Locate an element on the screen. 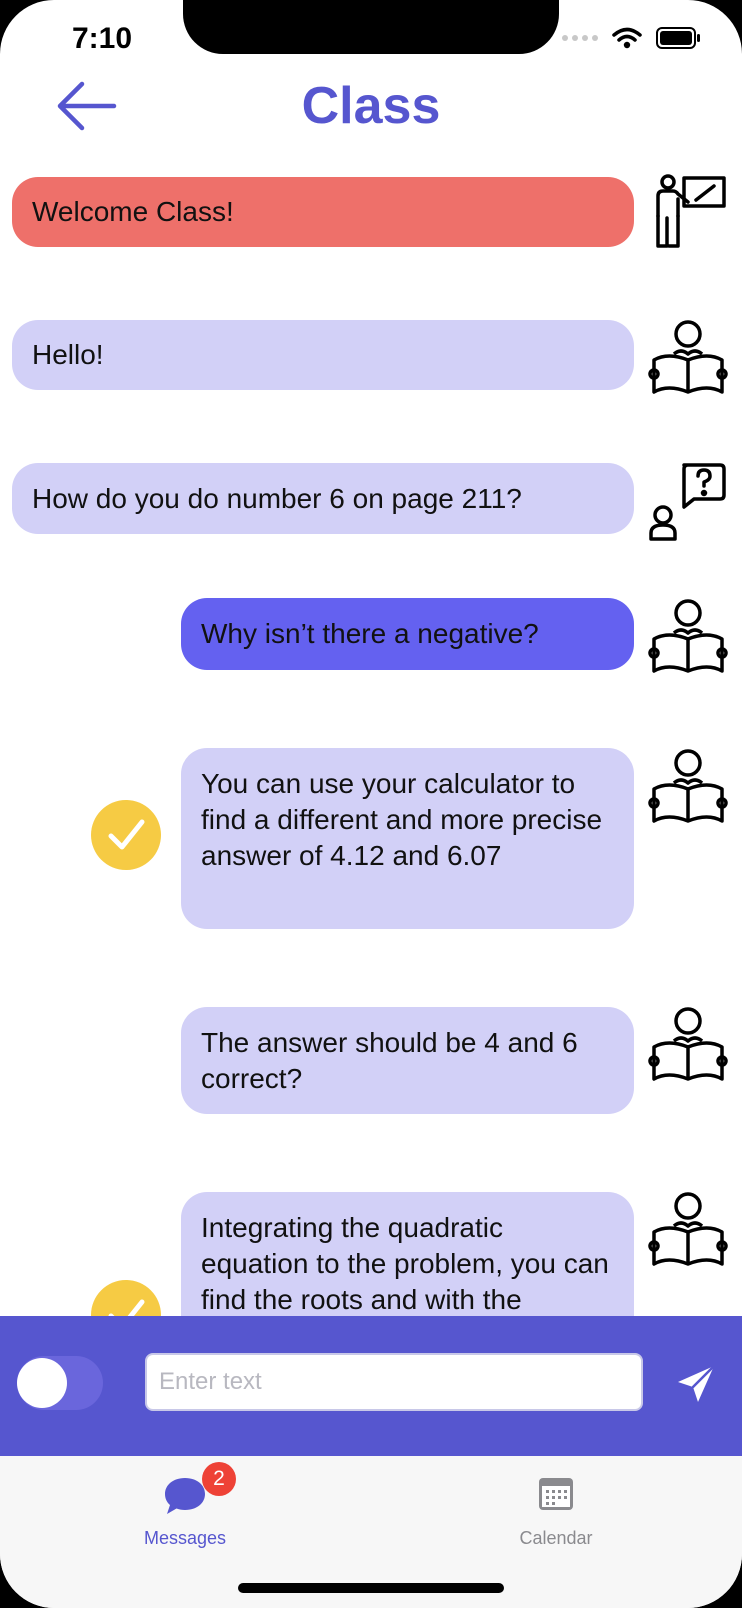 The height and width of the screenshot is (1608, 742). tab-calendar: Calendar is located at coordinates (556, 1506).